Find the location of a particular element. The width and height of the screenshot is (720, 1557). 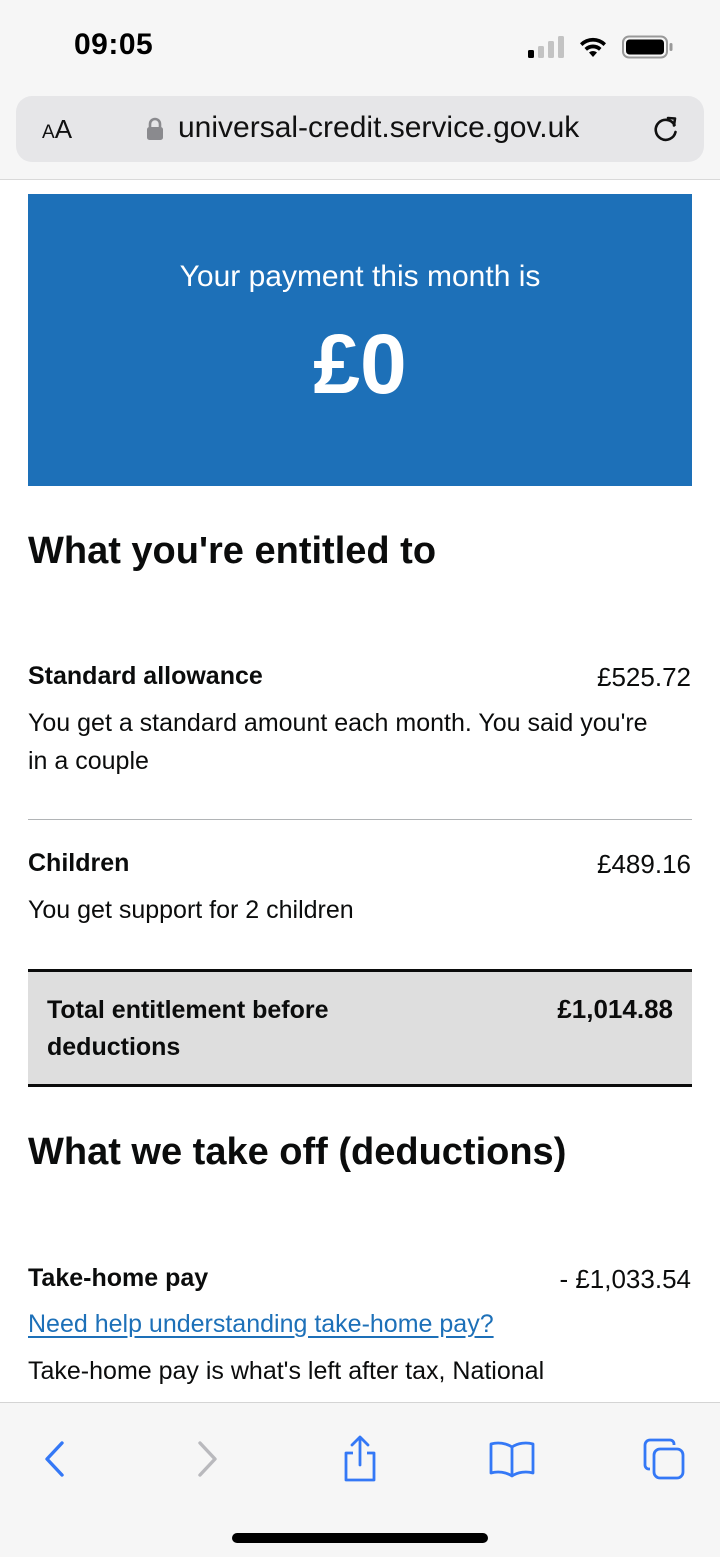

back-icon is located at coordinates (54, 1459).